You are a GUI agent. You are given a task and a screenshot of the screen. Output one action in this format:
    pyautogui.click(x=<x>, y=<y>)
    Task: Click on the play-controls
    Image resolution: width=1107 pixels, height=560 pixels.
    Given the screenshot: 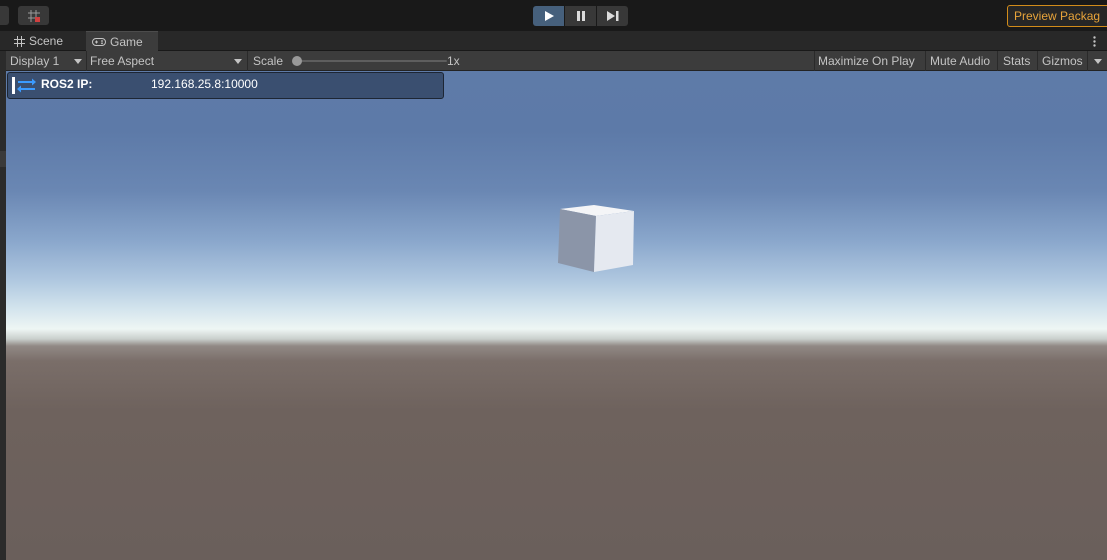 What is the action you would take?
    pyautogui.click(x=580, y=16)
    